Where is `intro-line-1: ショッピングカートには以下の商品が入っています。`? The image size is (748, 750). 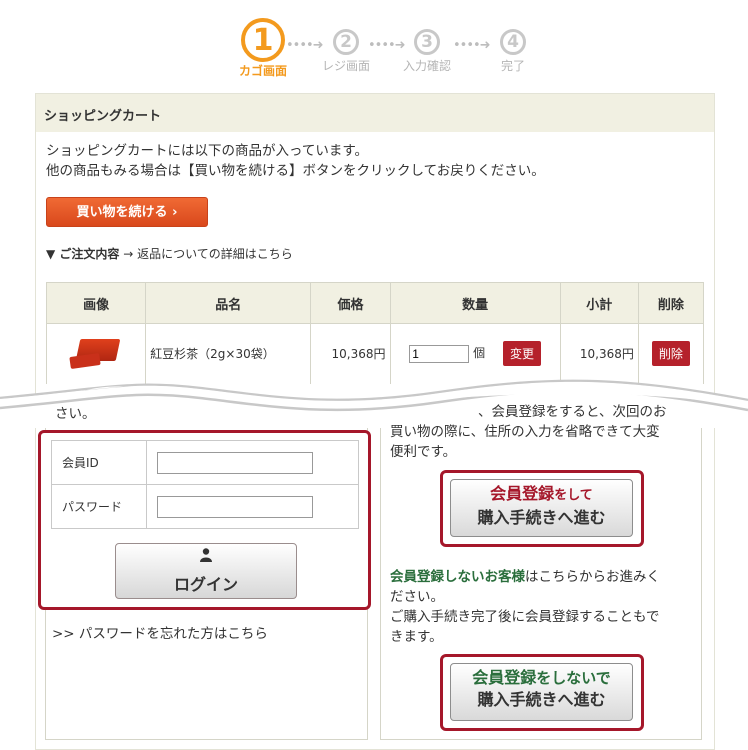 intro-line-1: ショッピングカートには以下の商品が入っています。 is located at coordinates (207, 151).